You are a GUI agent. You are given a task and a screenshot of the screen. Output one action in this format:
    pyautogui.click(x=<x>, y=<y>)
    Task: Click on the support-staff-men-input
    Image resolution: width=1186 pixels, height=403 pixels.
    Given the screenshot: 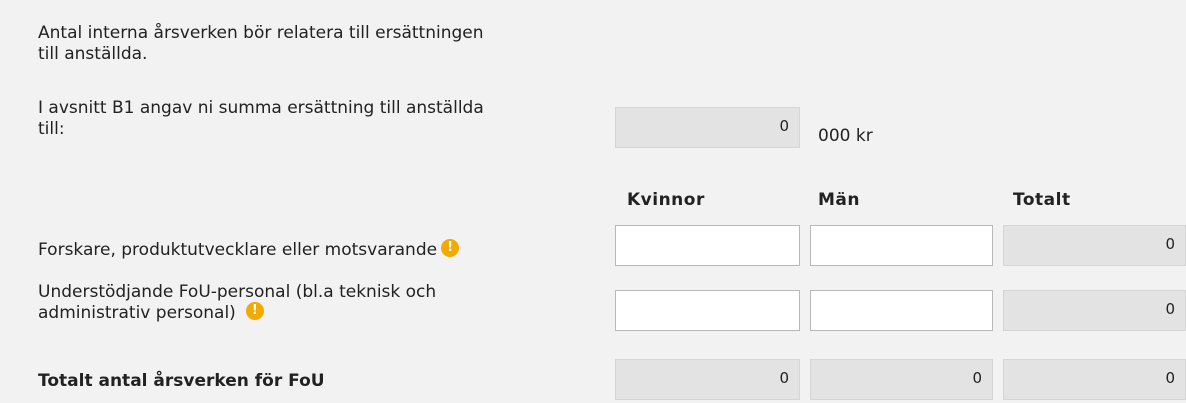 What is the action you would take?
    pyautogui.click(x=901, y=310)
    